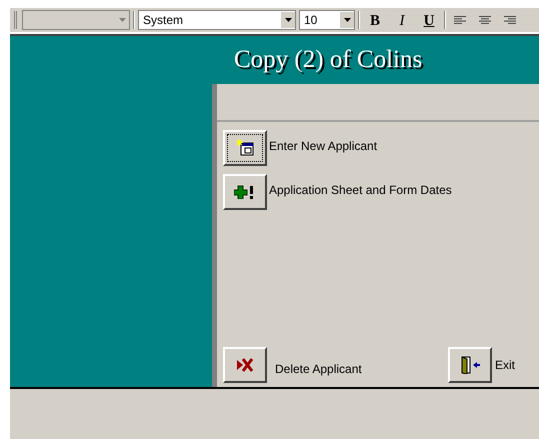 The width and height of the screenshot is (539, 439). Describe the element at coordinates (402, 20) in the screenshot. I see `italic-button: I` at that location.